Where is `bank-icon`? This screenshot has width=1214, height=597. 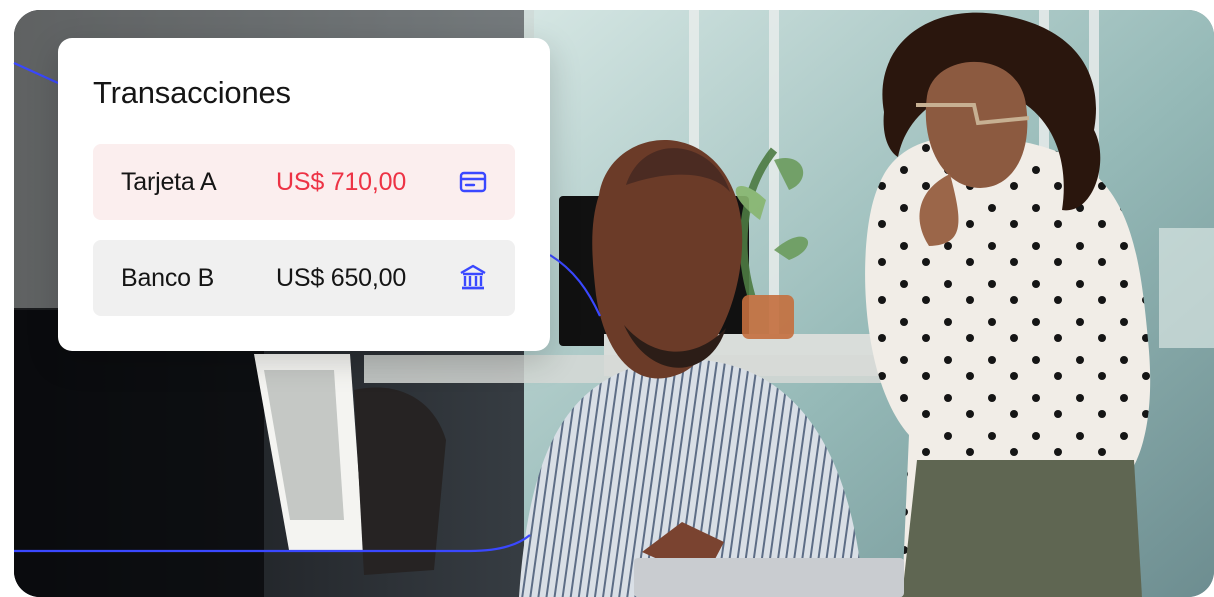 bank-icon is located at coordinates (473, 277).